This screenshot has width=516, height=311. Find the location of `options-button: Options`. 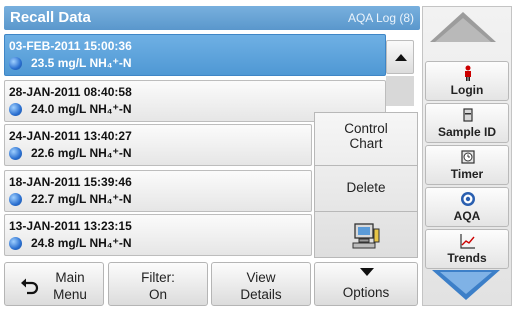

options-button: Options is located at coordinates (366, 284).